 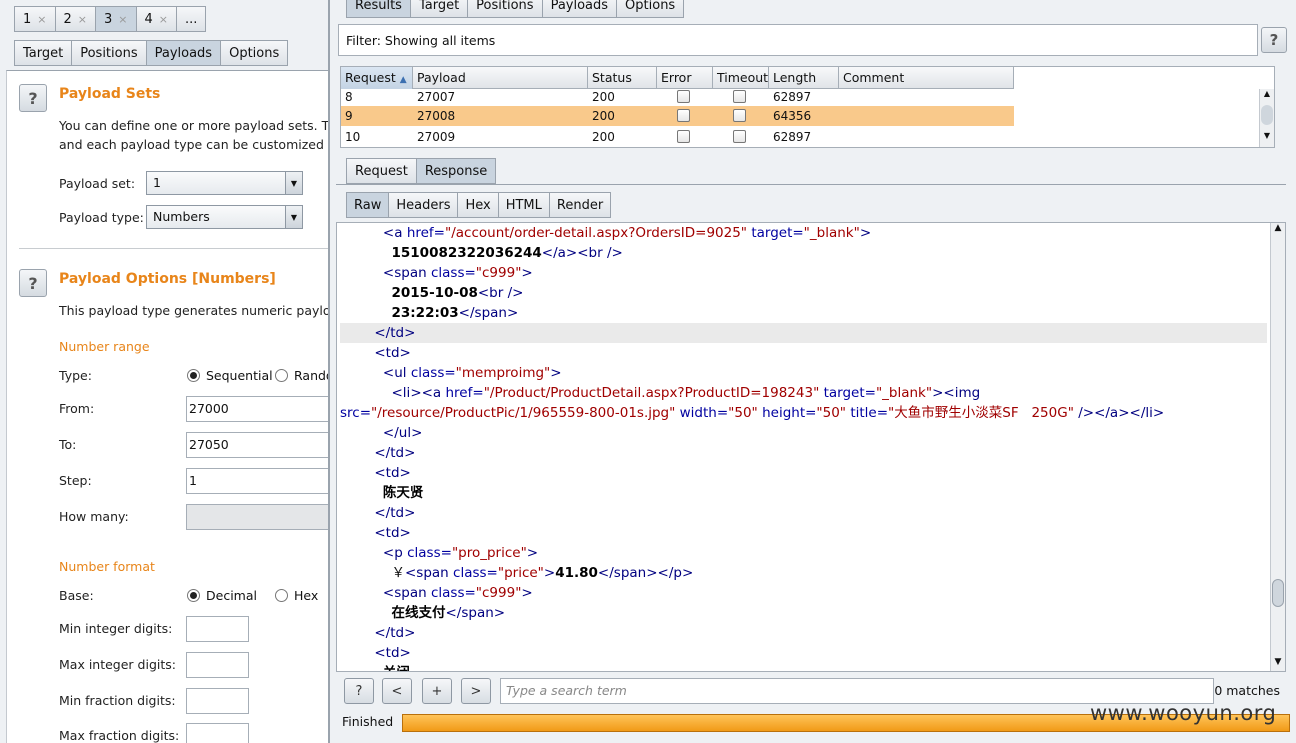 I want to click on message-tabs: Request Response, so click(x=421, y=171).